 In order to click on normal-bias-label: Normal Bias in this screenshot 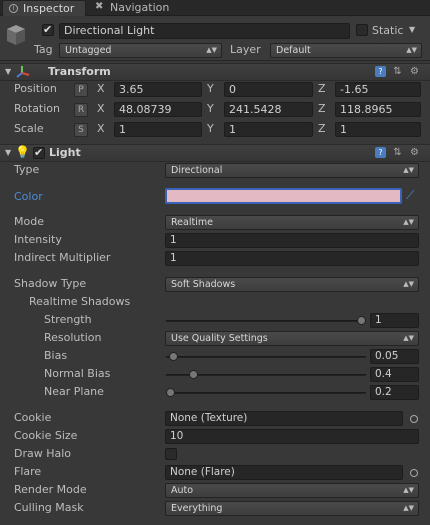, I will do `click(77, 373)`.